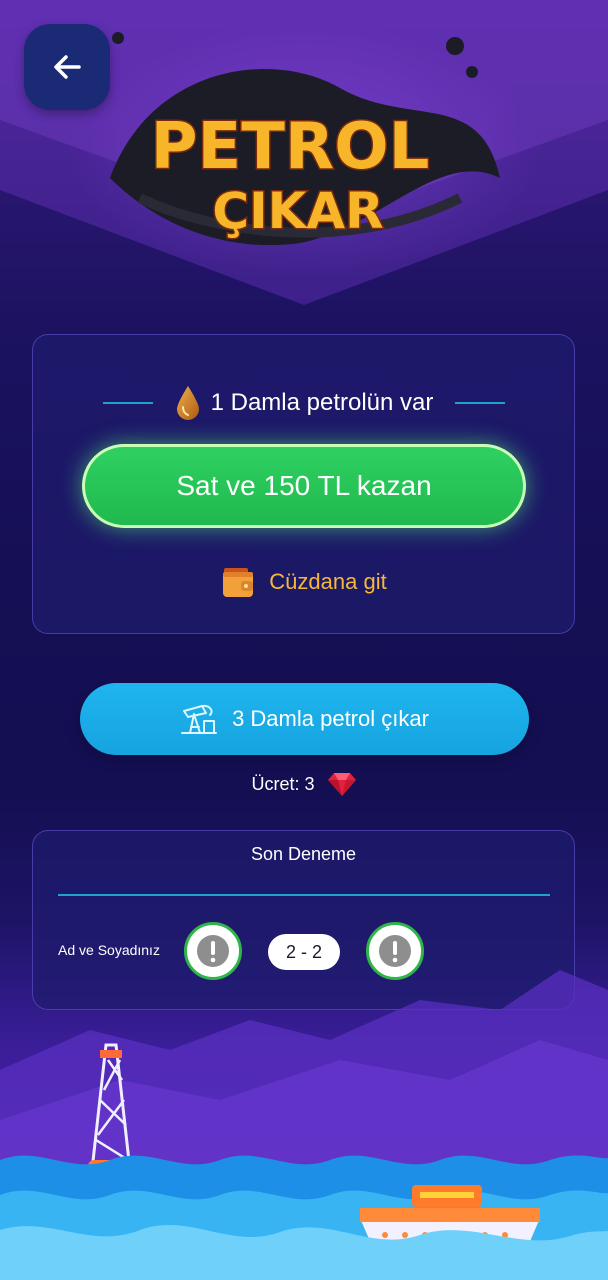 The image size is (608, 1280). I want to click on player-name: Ad ve Soyadınız, so click(109, 950).